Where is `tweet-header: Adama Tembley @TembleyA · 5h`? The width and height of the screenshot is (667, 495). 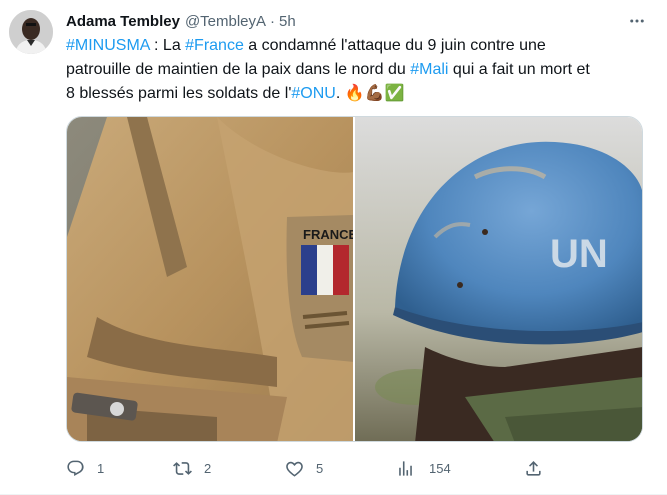 tweet-header: Adama Tembley @TembleyA · 5h is located at coordinates (181, 21).